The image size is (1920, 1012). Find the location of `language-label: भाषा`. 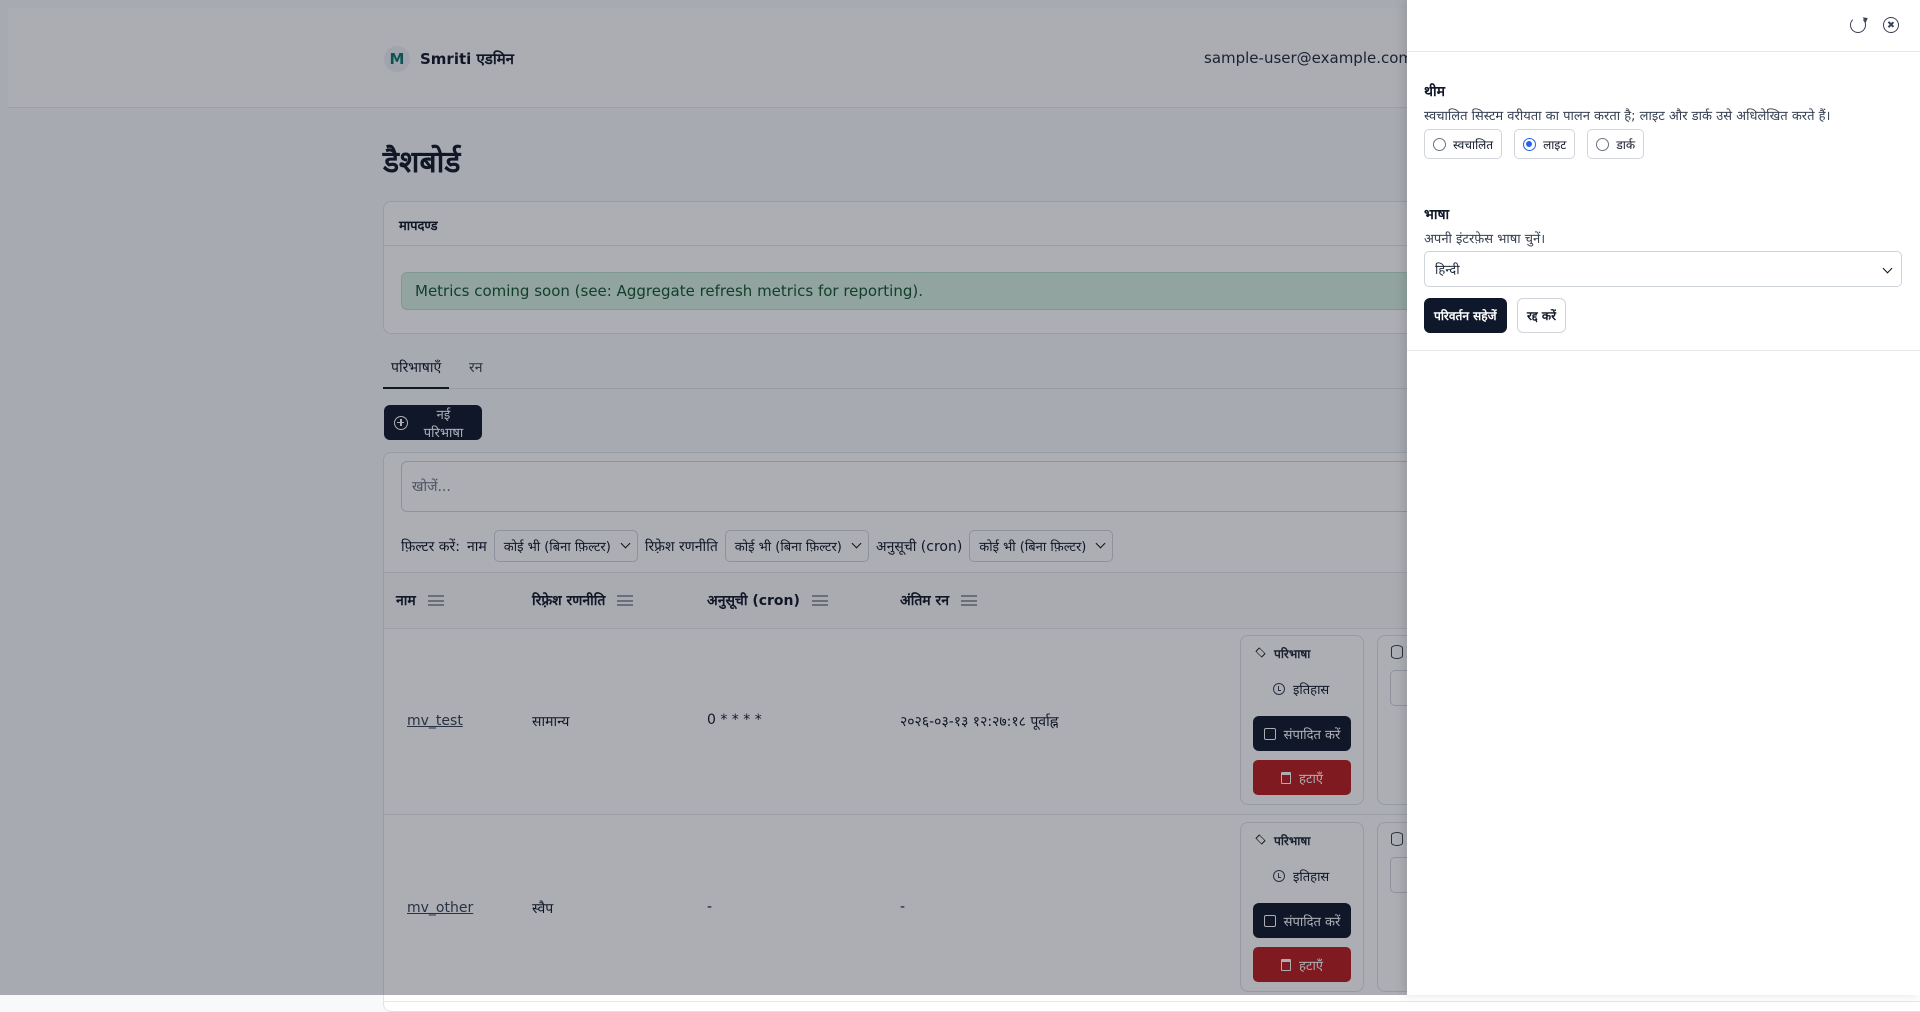

language-label: भाषा is located at coordinates (1437, 215).